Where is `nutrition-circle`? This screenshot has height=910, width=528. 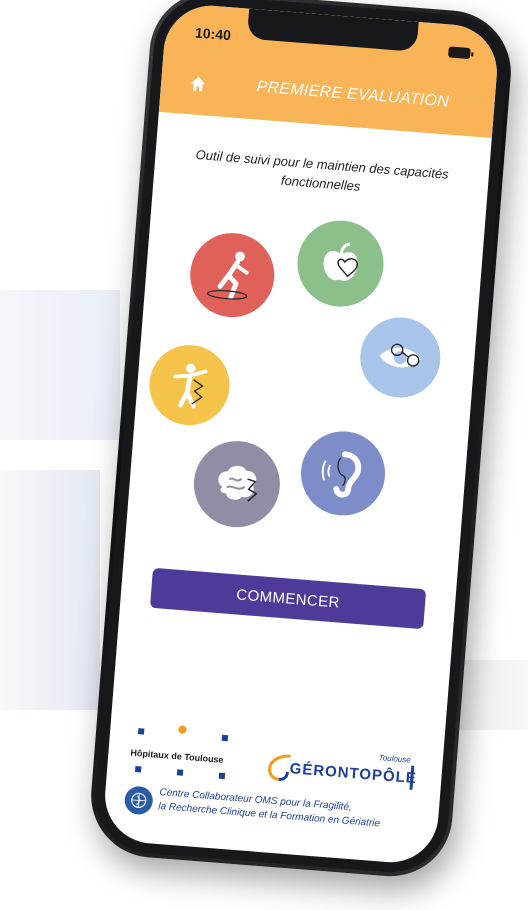 nutrition-circle is located at coordinates (340, 263).